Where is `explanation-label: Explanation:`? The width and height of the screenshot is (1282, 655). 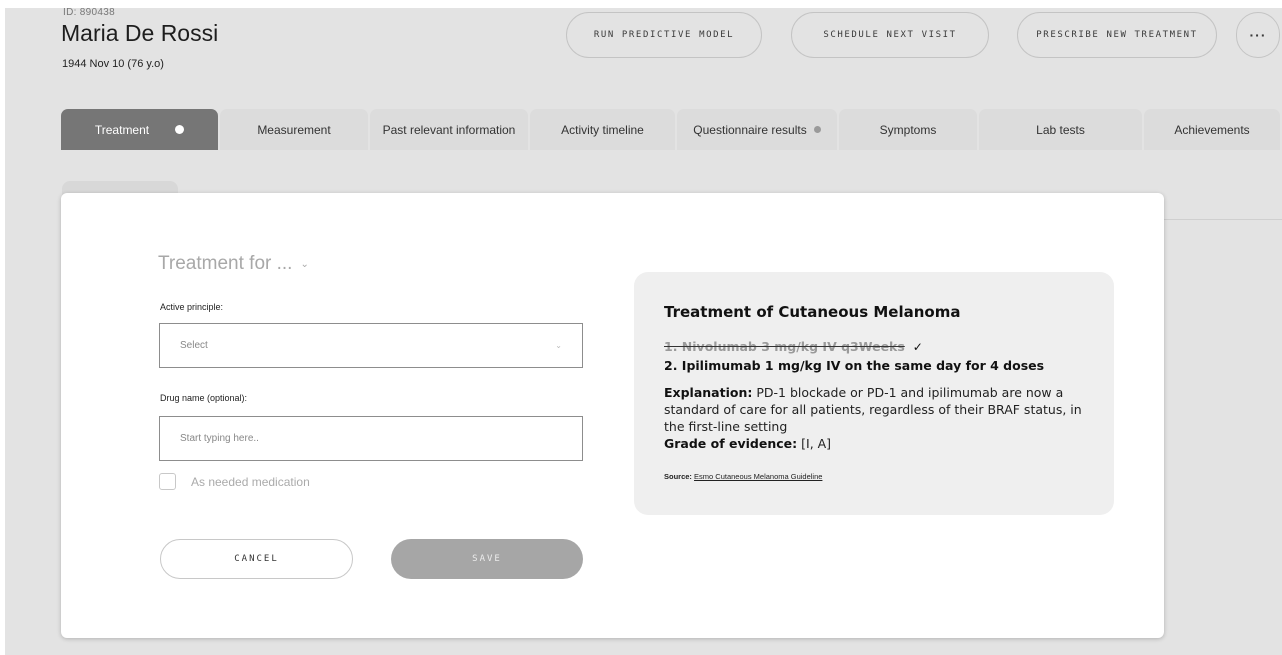
explanation-label: Explanation: is located at coordinates (708, 392).